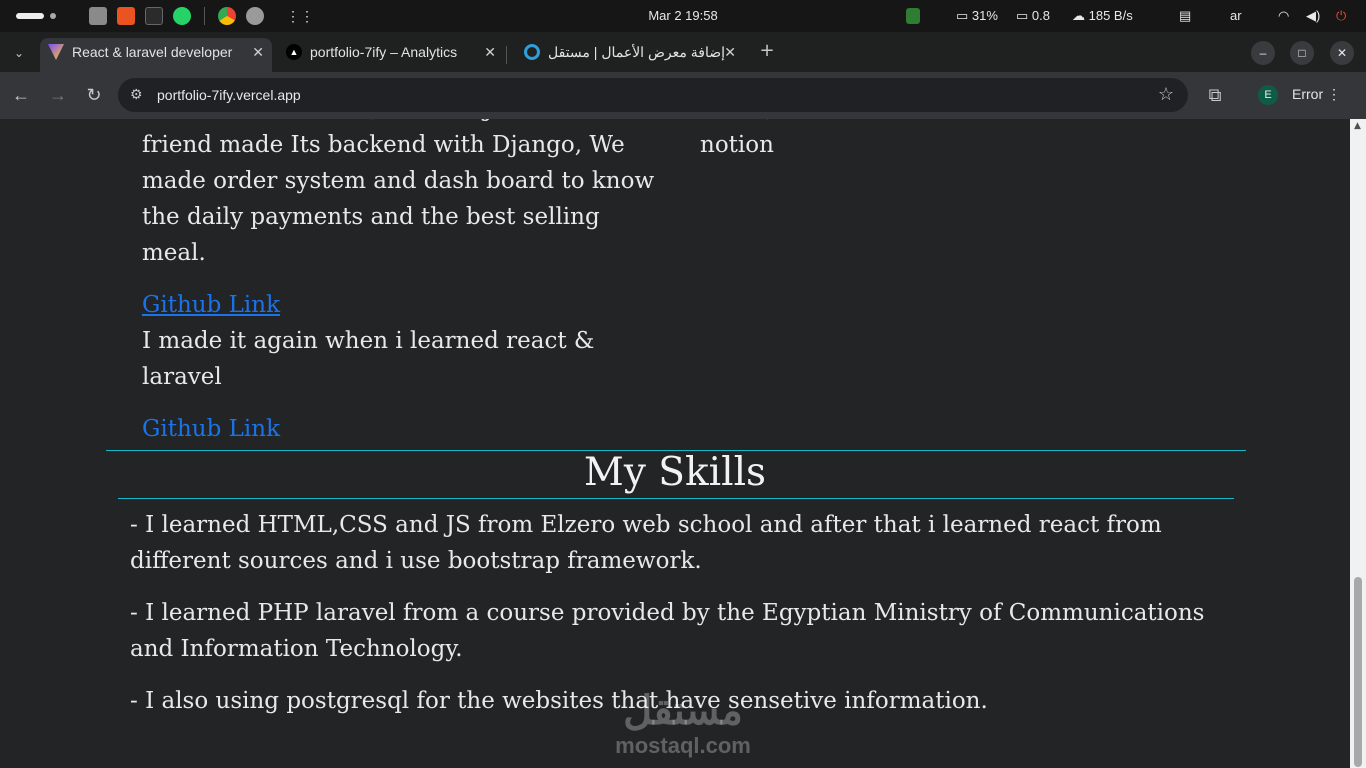  I want to click on power-icon: ⏻, so click(1341, 16).